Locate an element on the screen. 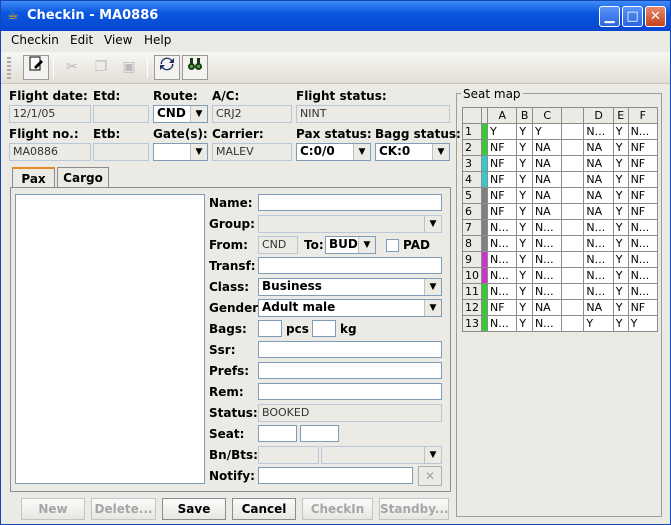 This screenshot has height=525, width=671. menu-checkin: Checkin is located at coordinates (35, 40).